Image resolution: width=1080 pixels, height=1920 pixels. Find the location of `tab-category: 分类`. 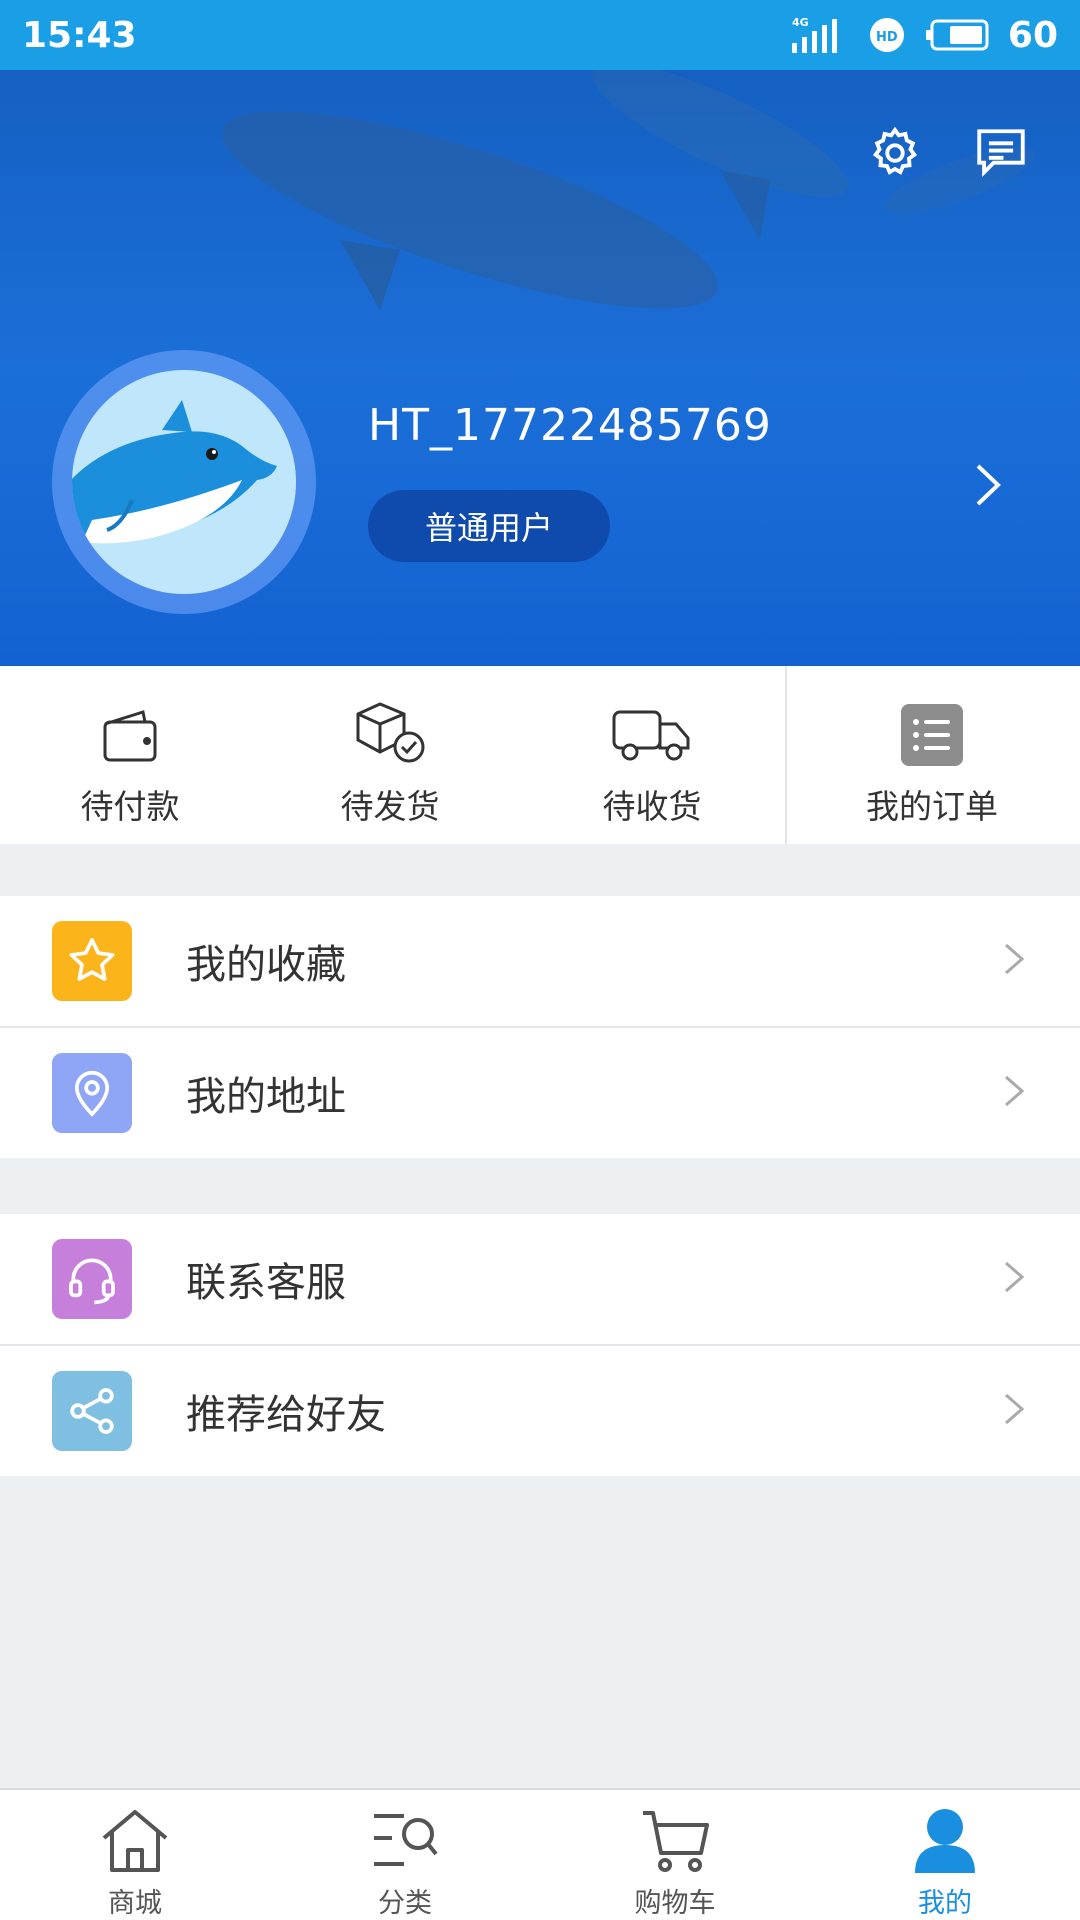

tab-category: 分类 is located at coordinates (405, 1855).